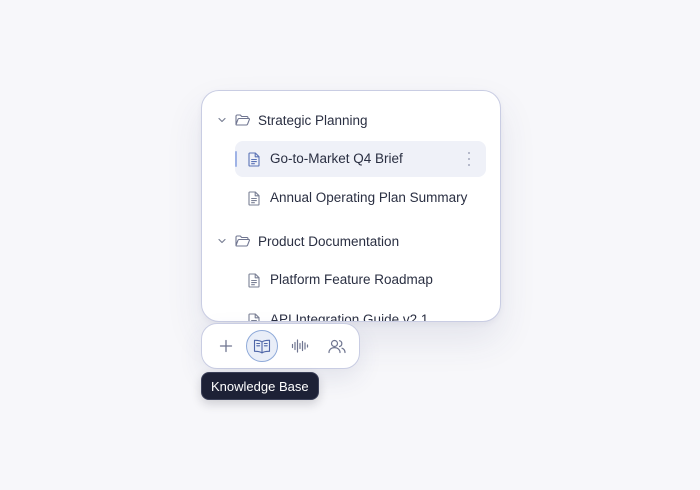 The image size is (700, 490). Describe the element at coordinates (369, 197) in the screenshot. I see `document-label: Annual Operating Plan Summary` at that location.